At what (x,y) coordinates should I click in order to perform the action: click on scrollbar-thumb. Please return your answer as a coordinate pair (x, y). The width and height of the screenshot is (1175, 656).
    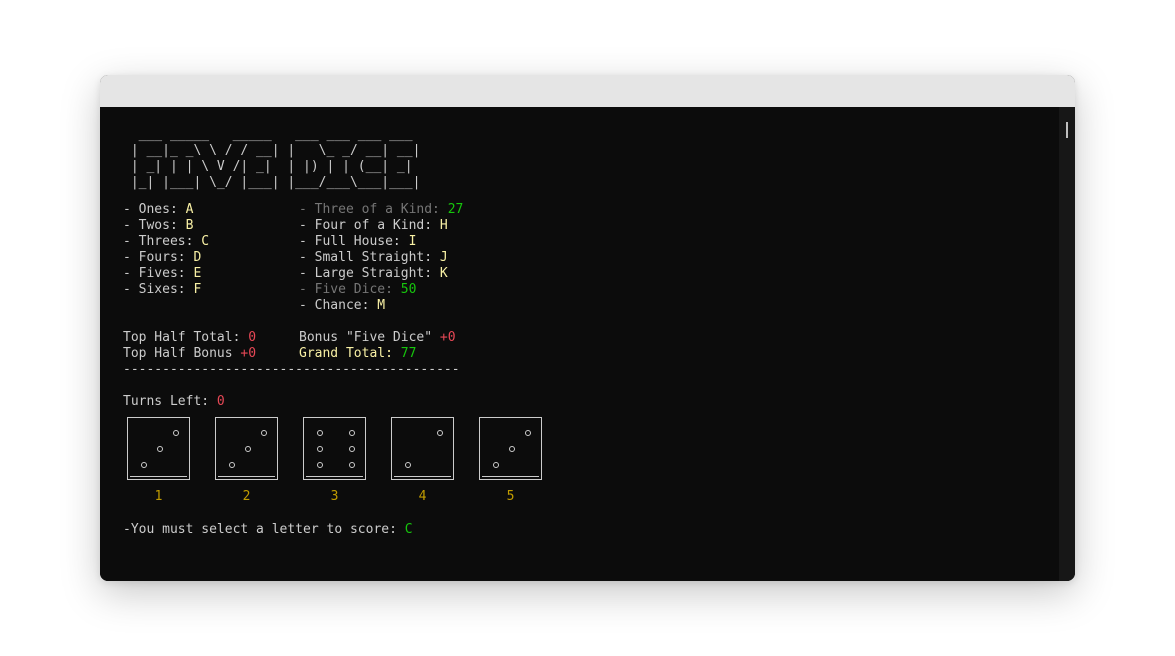
    Looking at the image, I should click on (1067, 130).